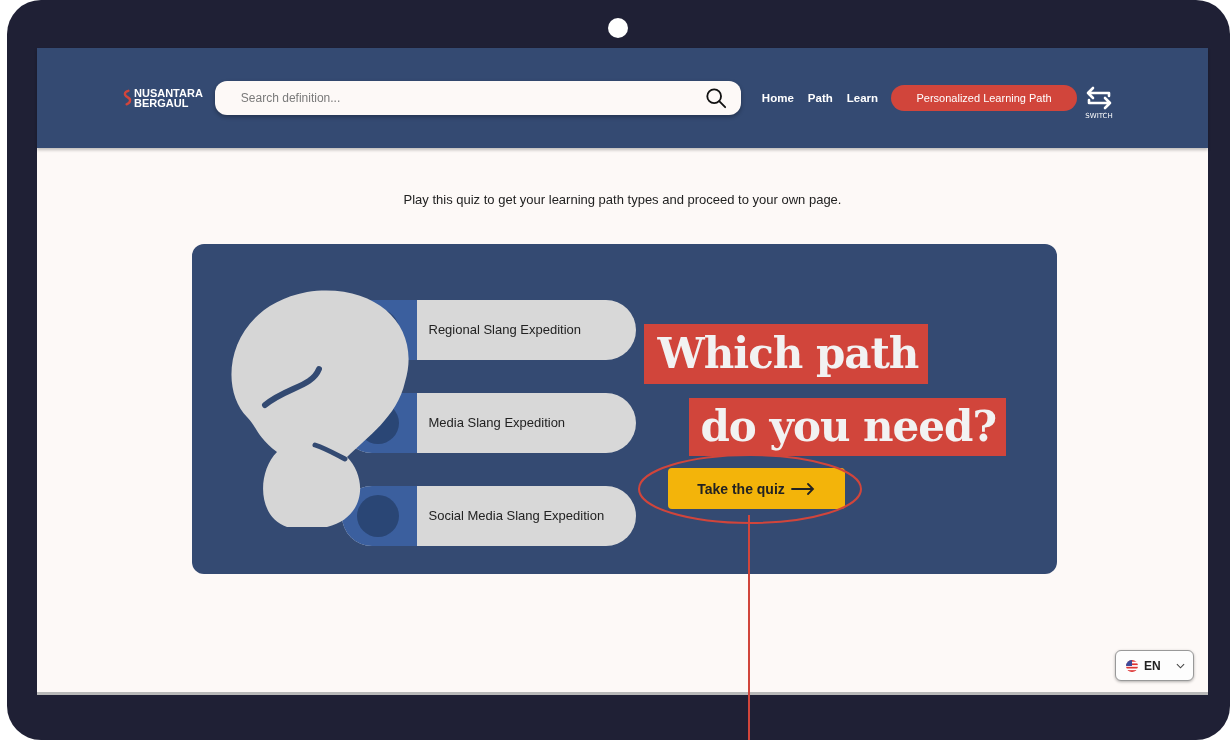 The height and width of the screenshot is (740, 1230). Describe the element at coordinates (786, 354) in the screenshot. I see `headline-text: Which path` at that location.